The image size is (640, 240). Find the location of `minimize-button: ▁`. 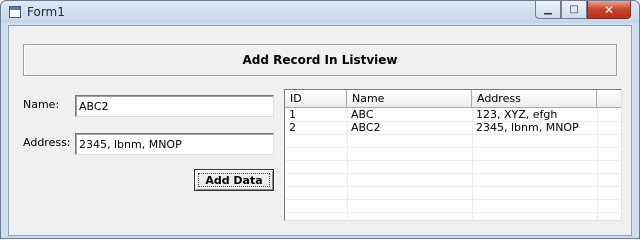

minimize-button: ▁ is located at coordinates (548, 10).